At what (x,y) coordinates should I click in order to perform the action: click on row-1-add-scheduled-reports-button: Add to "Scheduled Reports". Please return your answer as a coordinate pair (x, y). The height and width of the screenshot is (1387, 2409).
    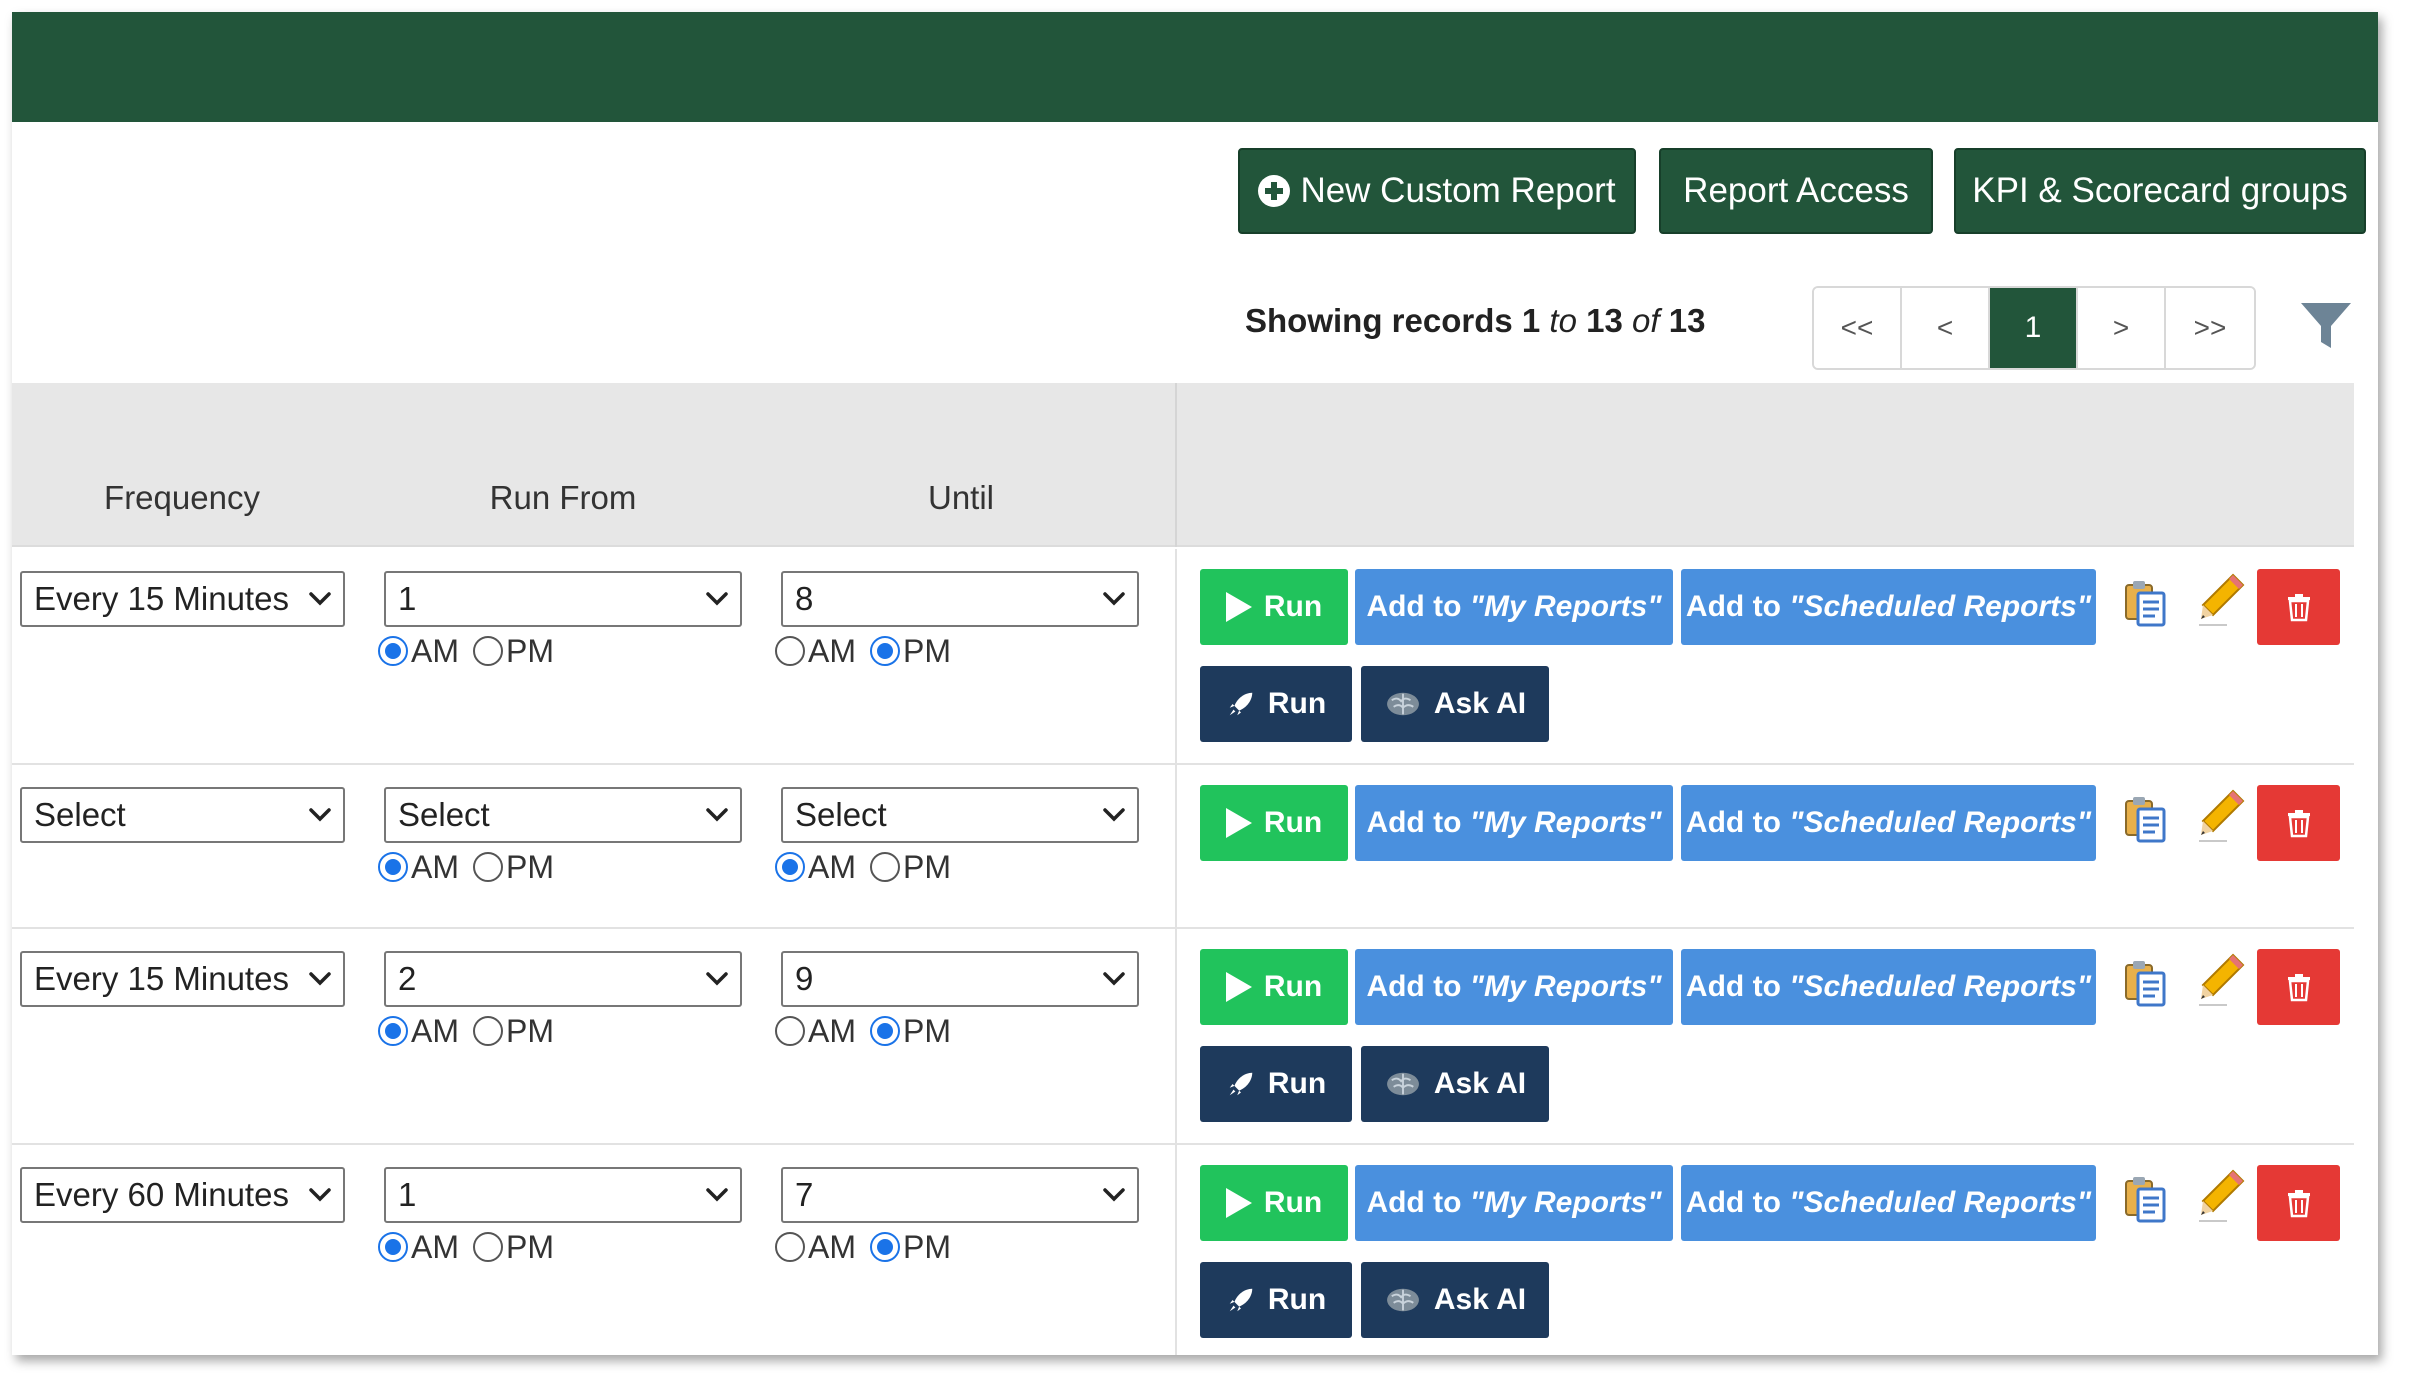
    Looking at the image, I should click on (1888, 607).